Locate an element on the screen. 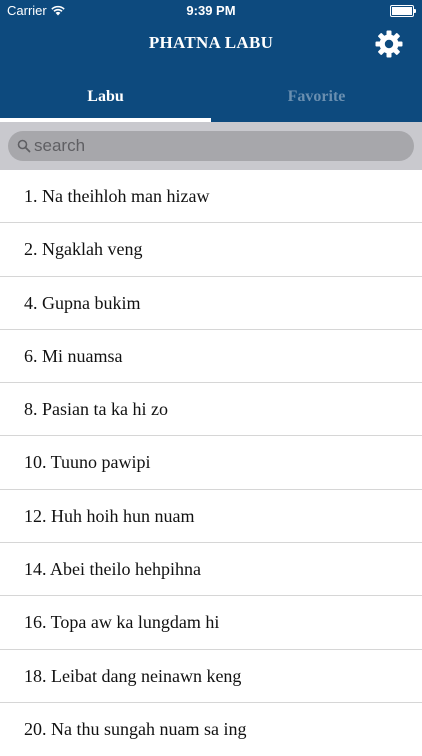 This screenshot has width=422, height=756. clock: 9:39 PM is located at coordinates (211, 10).